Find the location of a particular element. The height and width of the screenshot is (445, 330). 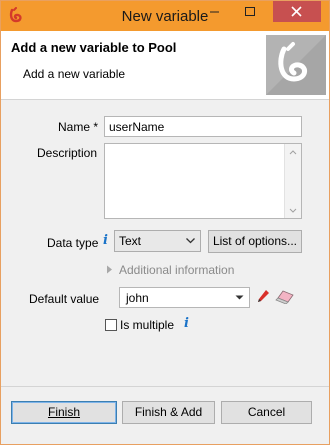

default-value-text: john is located at coordinates (137, 298).